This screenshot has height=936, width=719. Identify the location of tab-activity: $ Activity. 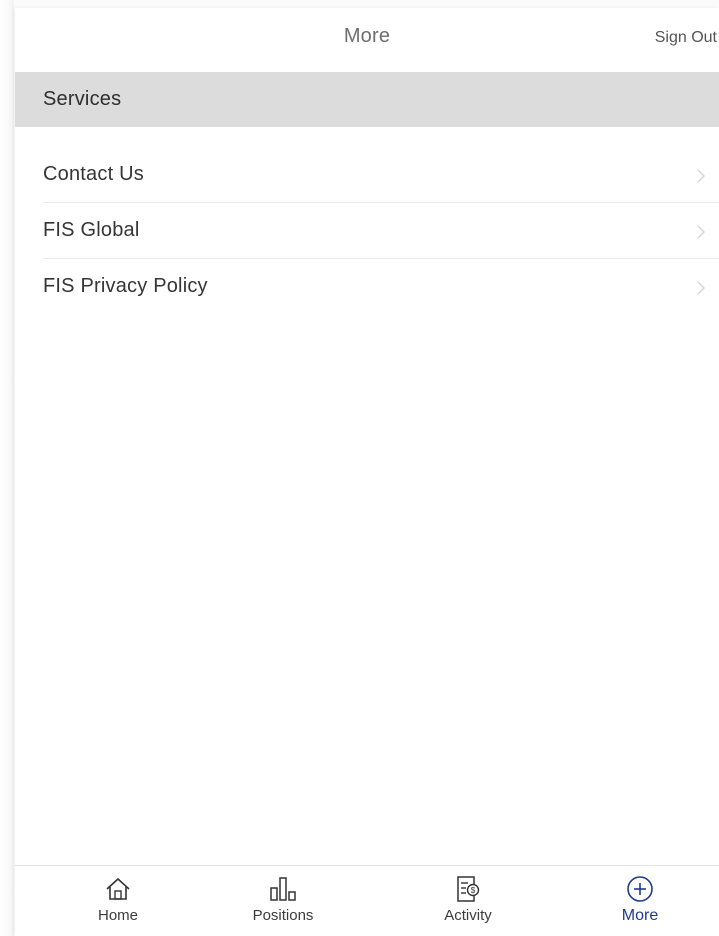
(468, 904).